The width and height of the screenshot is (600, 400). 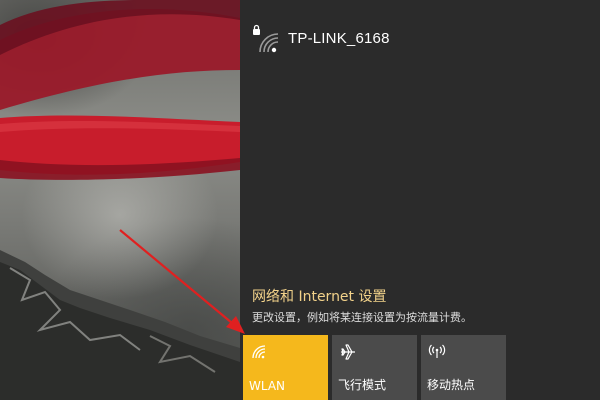 What do you see at coordinates (451, 385) in the screenshot?
I see `hotspot-tile-label: 移动热点` at bounding box center [451, 385].